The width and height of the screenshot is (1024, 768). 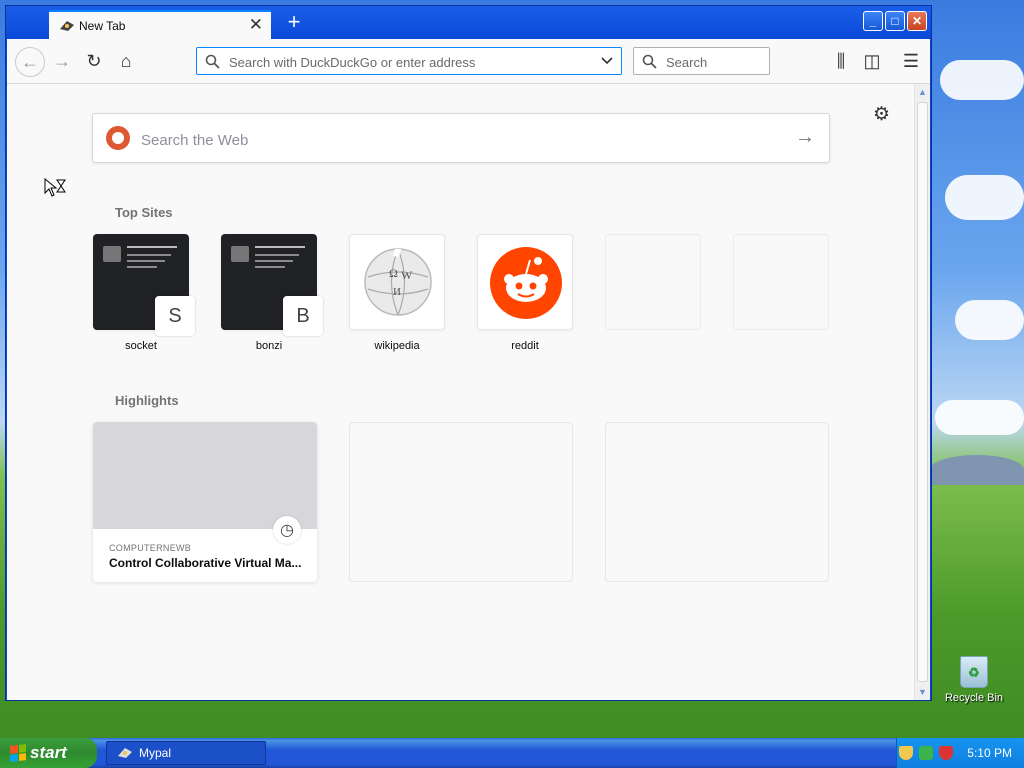 What do you see at coordinates (186, 753) in the screenshot?
I see `taskbar-item-mypal: Mypal` at bounding box center [186, 753].